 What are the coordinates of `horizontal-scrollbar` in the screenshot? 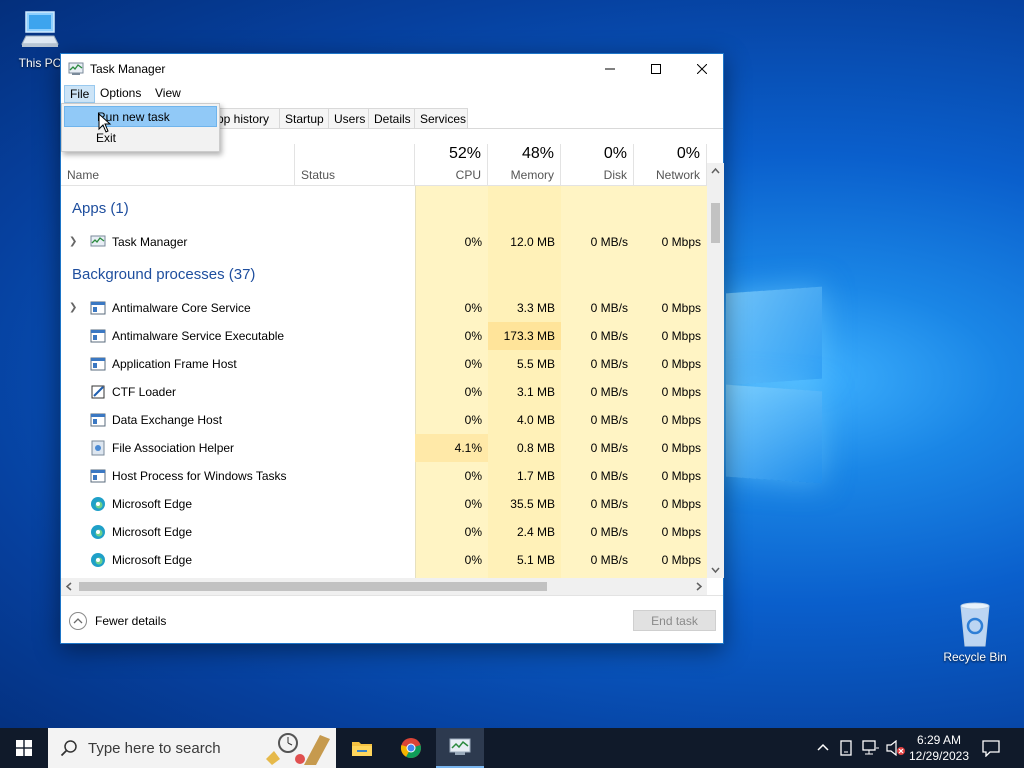 It's located at (384, 586).